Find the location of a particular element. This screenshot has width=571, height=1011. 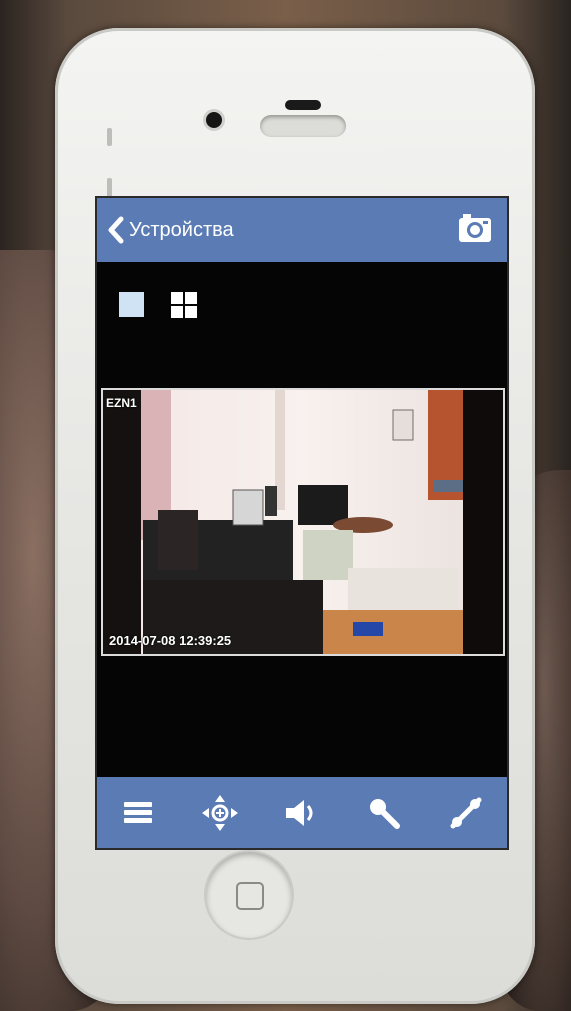

home-square-icon is located at coordinates (250, 896).